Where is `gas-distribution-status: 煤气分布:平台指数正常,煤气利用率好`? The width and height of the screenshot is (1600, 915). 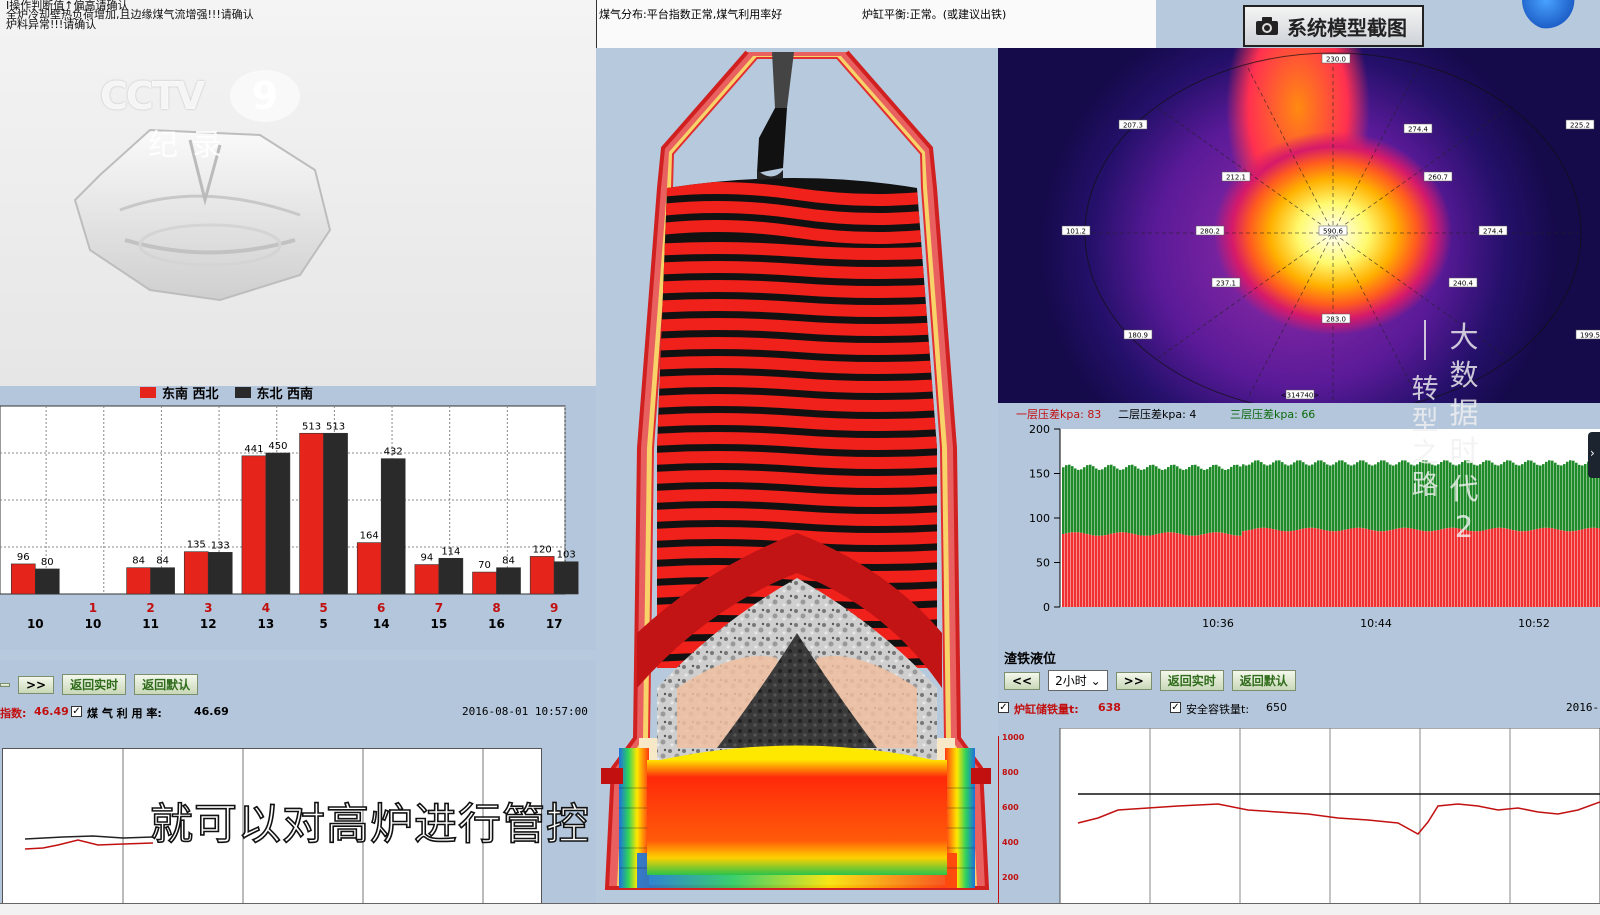
gas-distribution-status: 煤气分布:平台指数正常,煤气利用率好 is located at coordinates (691, 14).